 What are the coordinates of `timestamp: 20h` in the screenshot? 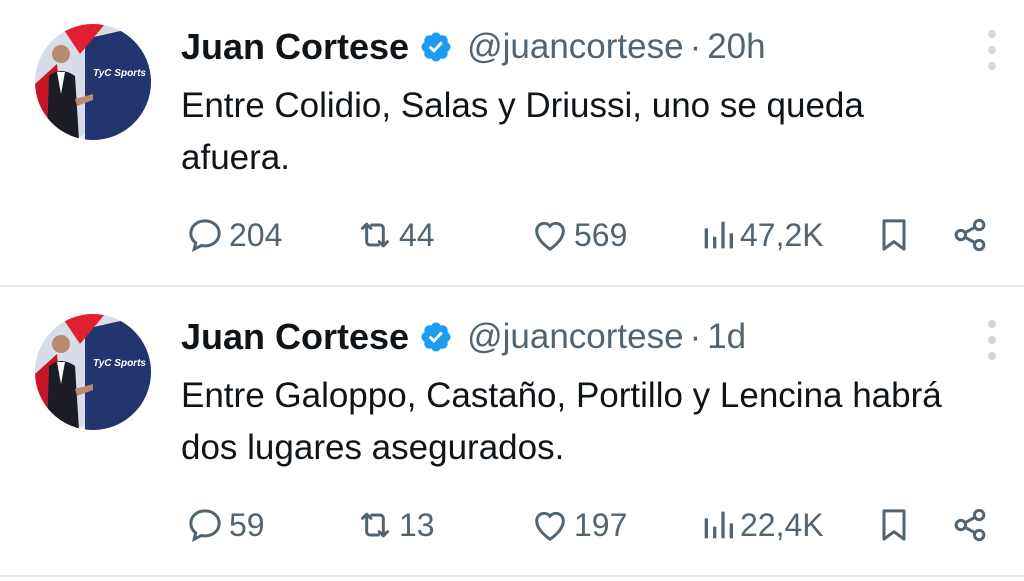 It's located at (736, 47).